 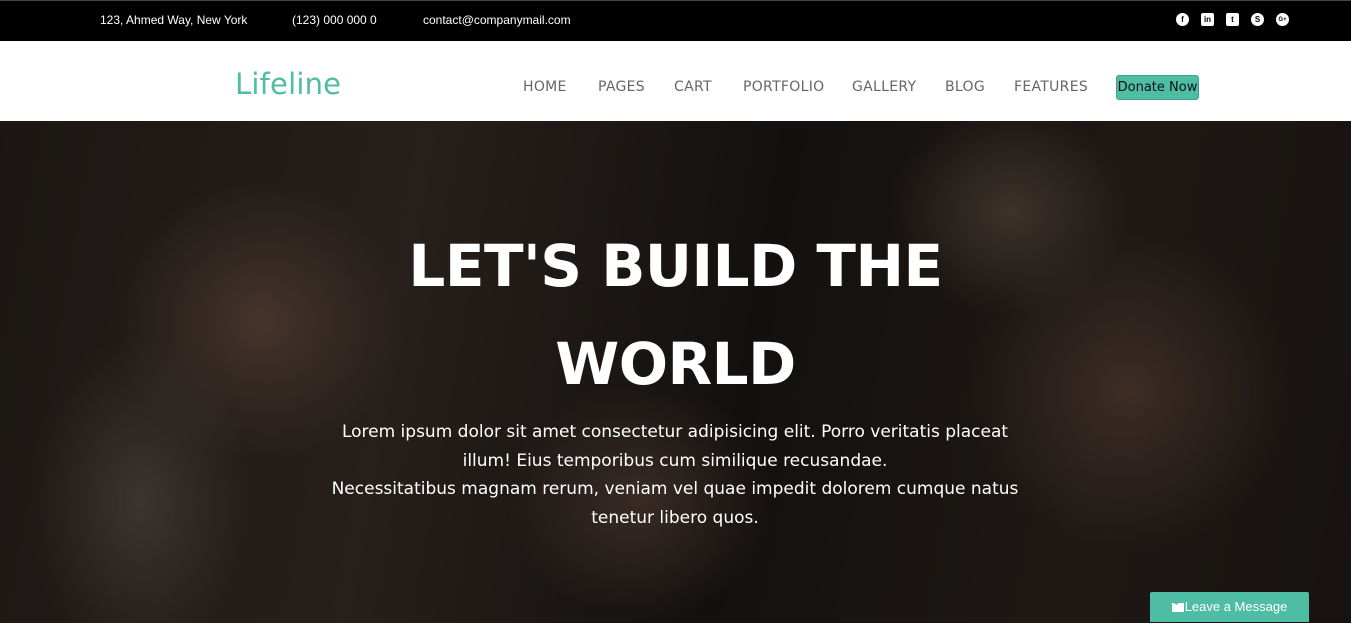 I want to click on nav-item-home: HOME, so click(x=545, y=87).